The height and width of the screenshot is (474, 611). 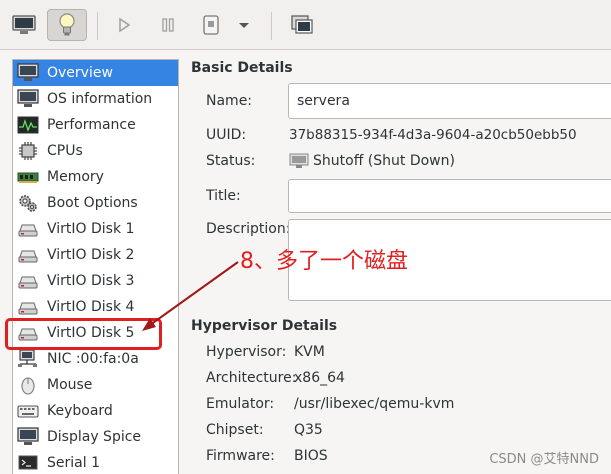 I want to click on annotation-text: 8、多了一个磁盘, so click(x=324, y=261).